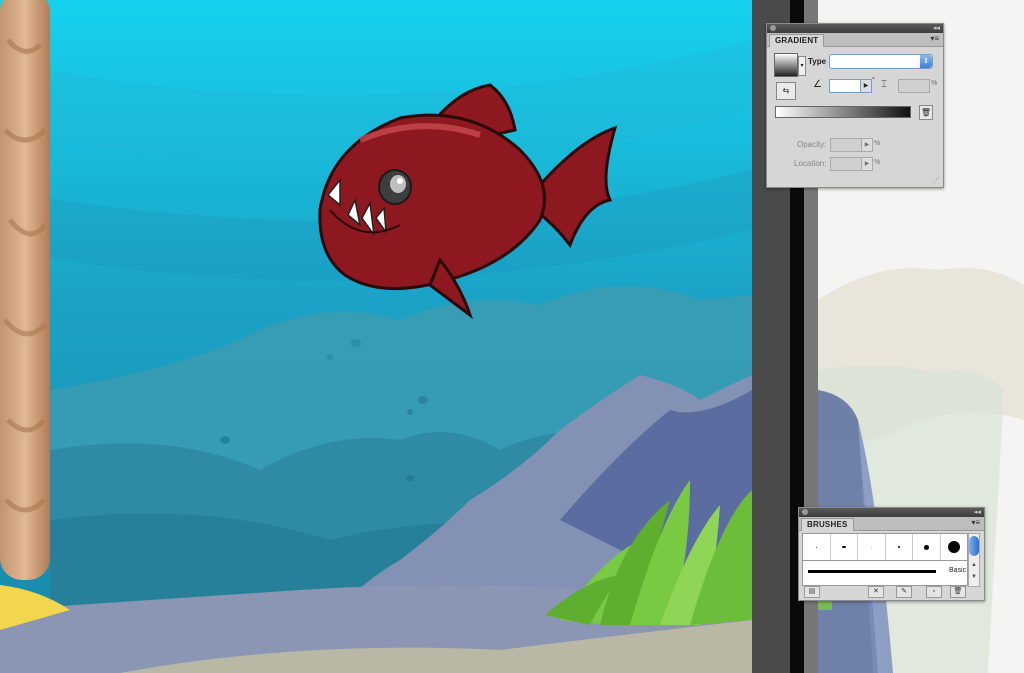 This screenshot has width=1024, height=673. I want to click on location-input, so click(846, 164).